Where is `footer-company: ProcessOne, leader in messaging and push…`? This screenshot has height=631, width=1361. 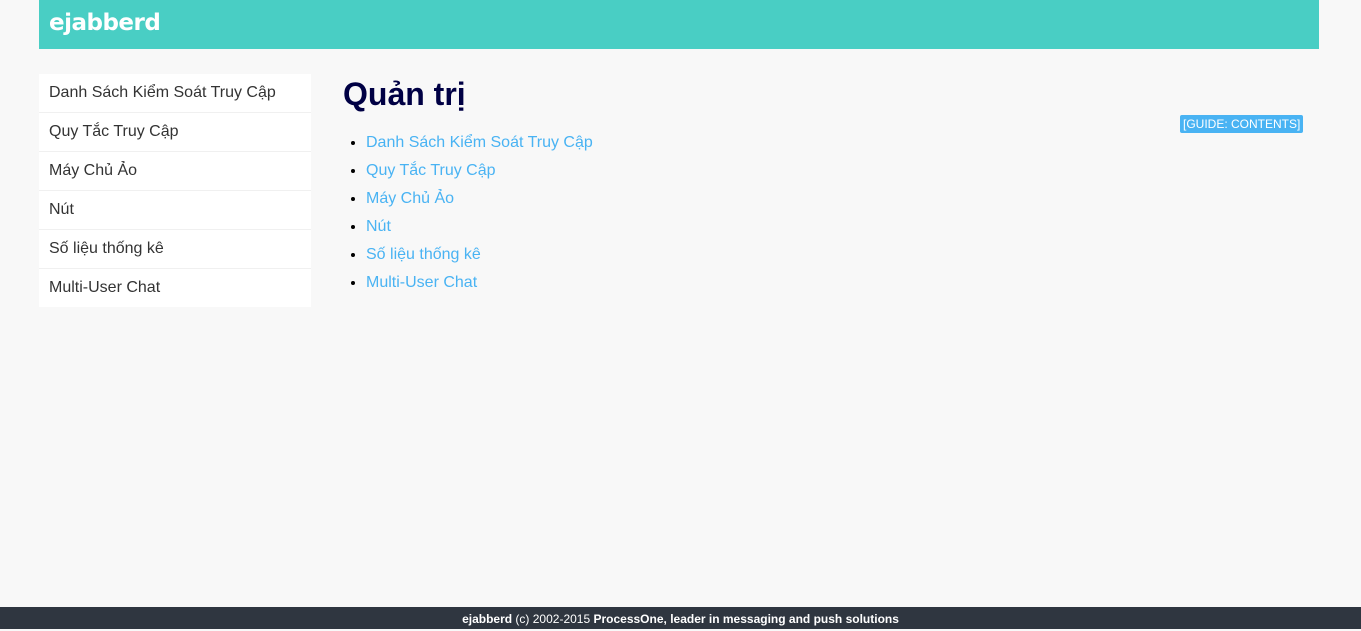 footer-company: ProcessOne, leader in messaging and push… is located at coordinates (746, 619).